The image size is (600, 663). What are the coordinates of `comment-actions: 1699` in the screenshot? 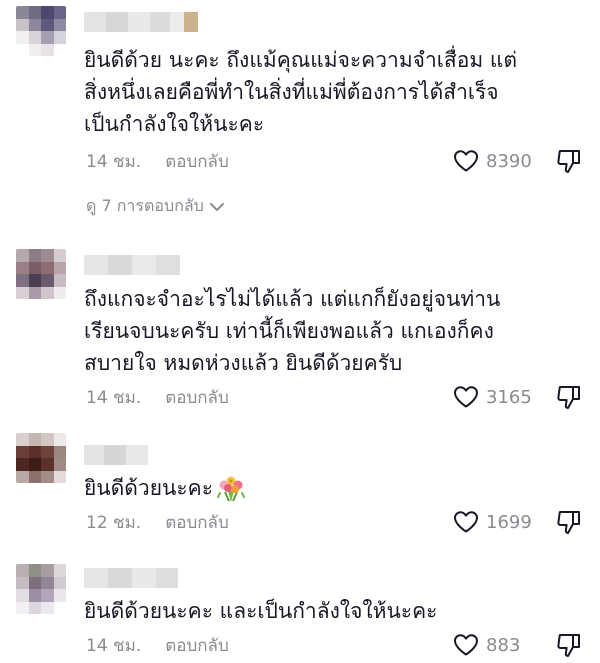 It's located at (517, 522).